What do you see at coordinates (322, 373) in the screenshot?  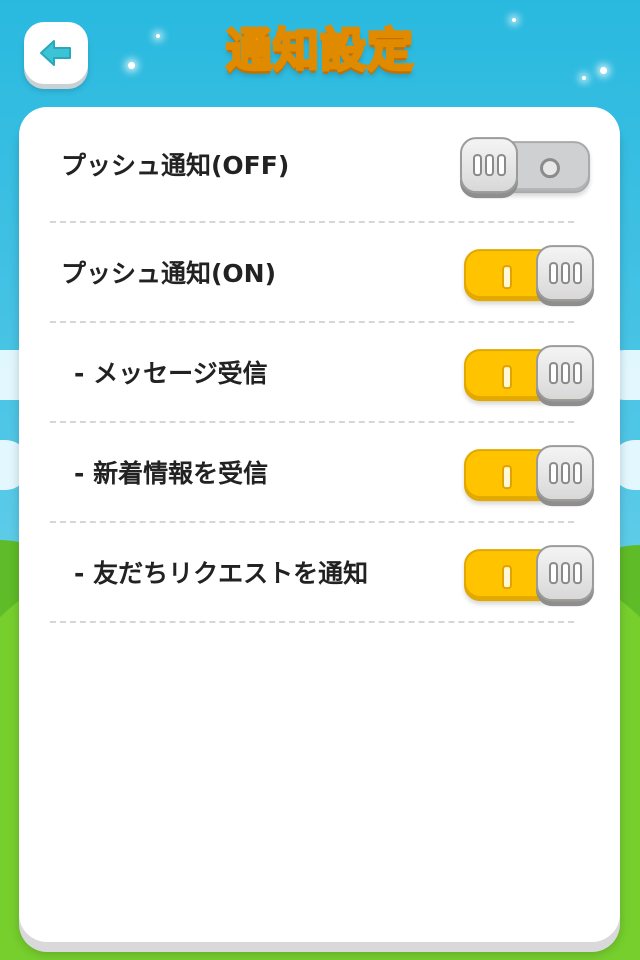 I see `setting-row-message: - メッセージ受信` at bounding box center [322, 373].